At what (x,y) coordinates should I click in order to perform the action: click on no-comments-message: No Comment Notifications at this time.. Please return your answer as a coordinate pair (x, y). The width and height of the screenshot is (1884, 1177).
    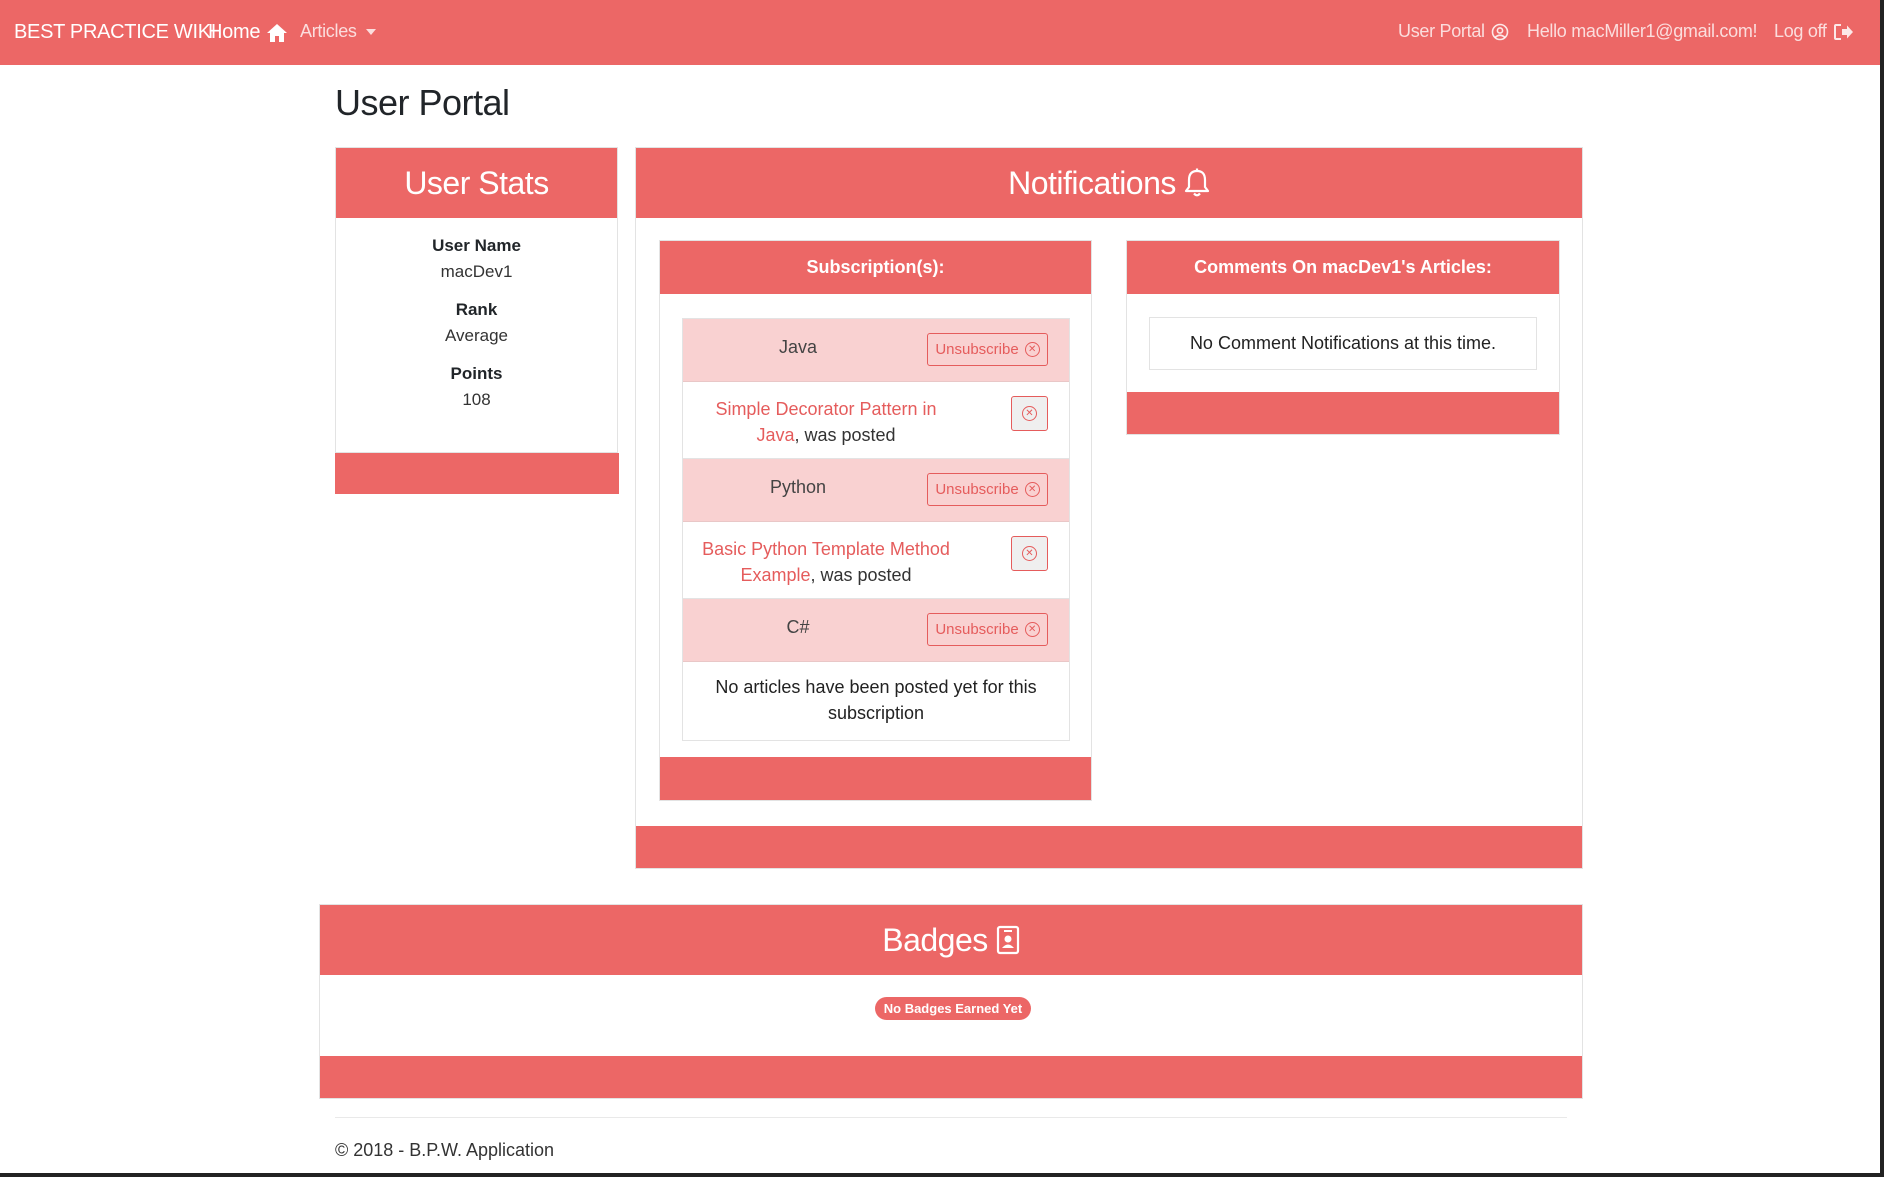
    Looking at the image, I should click on (1343, 343).